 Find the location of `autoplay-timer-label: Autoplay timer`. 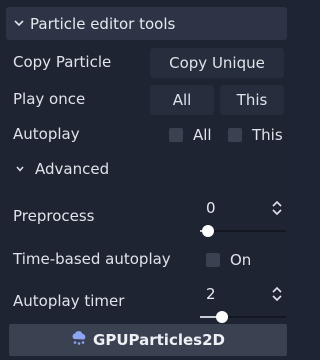

autoplay-timer-label: Autoplay timer is located at coordinates (69, 301).